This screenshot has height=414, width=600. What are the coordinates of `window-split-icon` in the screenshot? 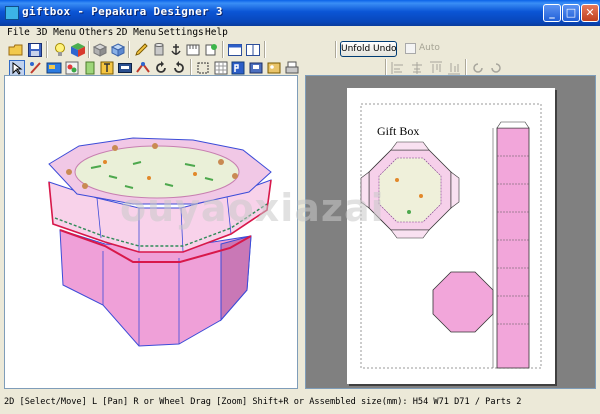 It's located at (253, 50).